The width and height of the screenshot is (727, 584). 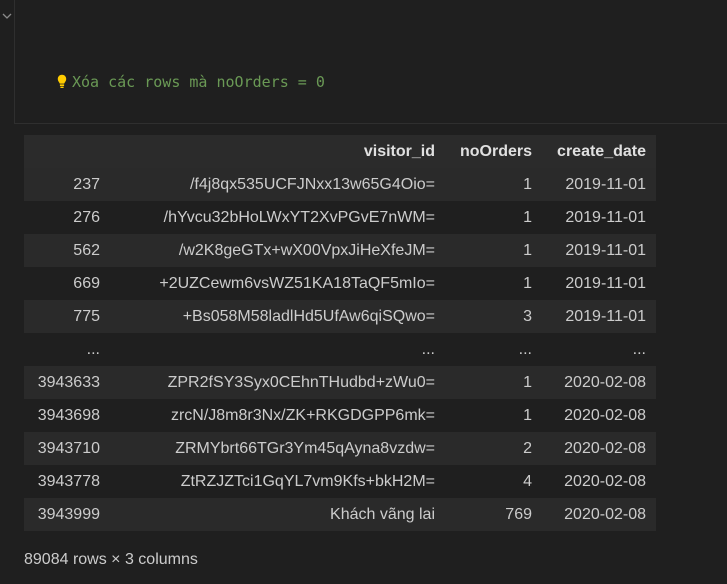 I want to click on header-create-date: create_date, so click(x=599, y=151).